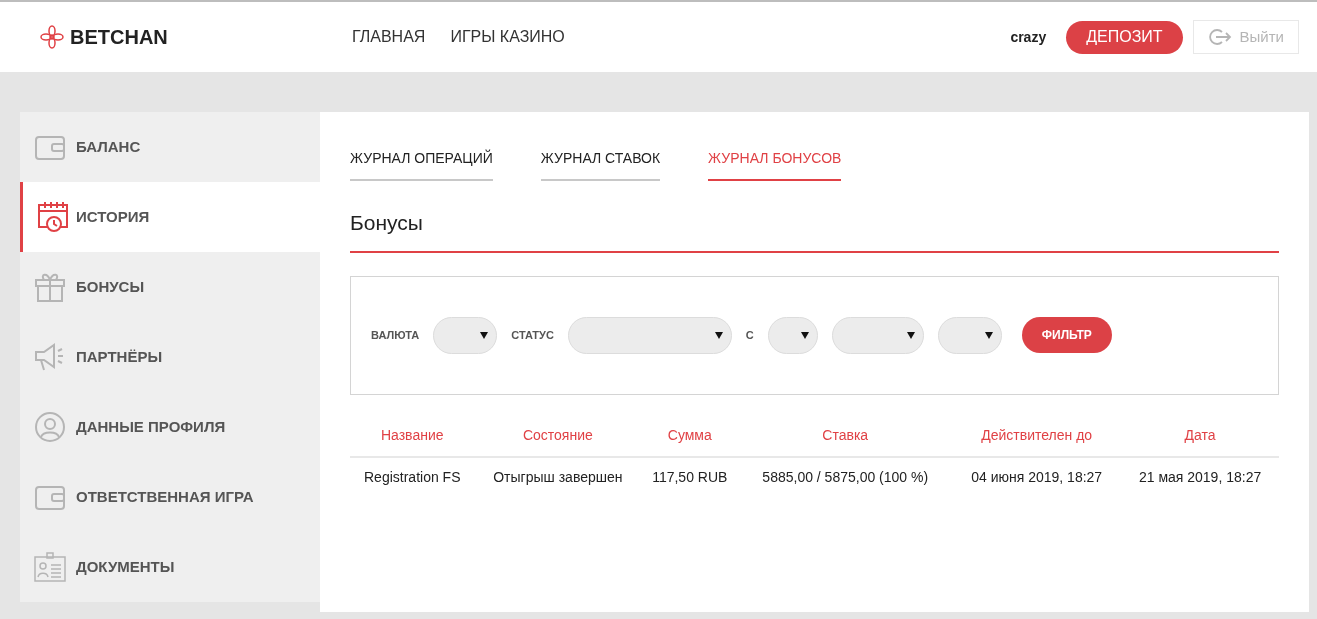 The height and width of the screenshot is (619, 1317). I want to click on megaphone-icon, so click(50, 357).